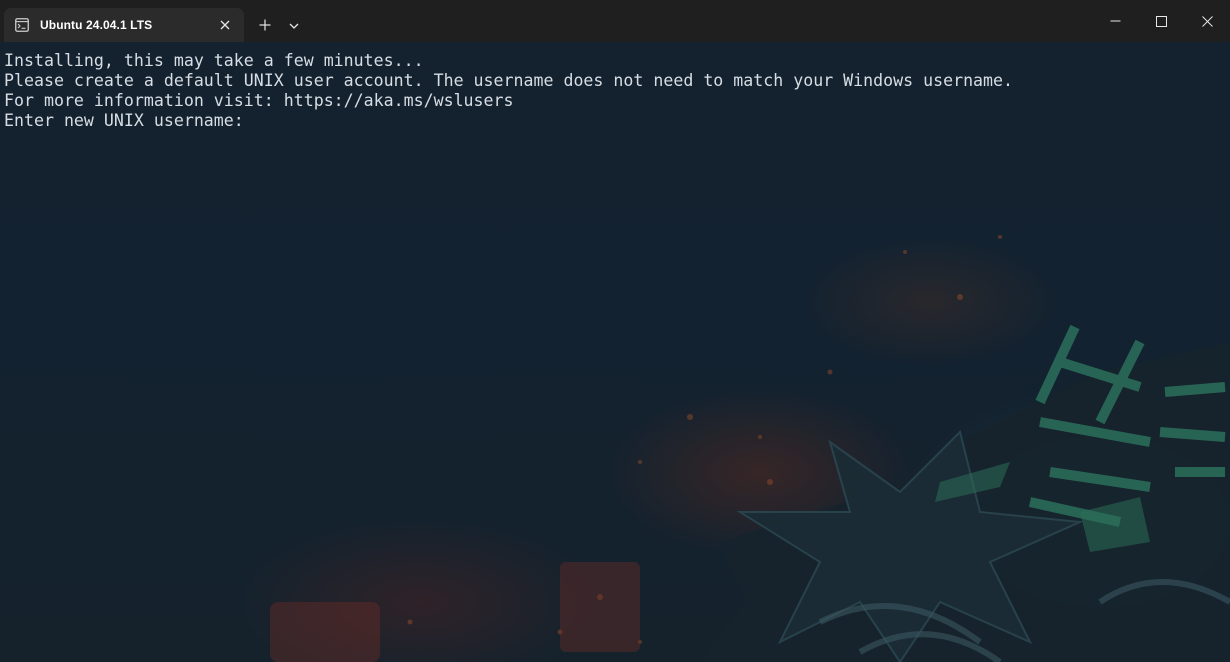  What do you see at coordinates (259, 120) in the screenshot?
I see `username-input` at bounding box center [259, 120].